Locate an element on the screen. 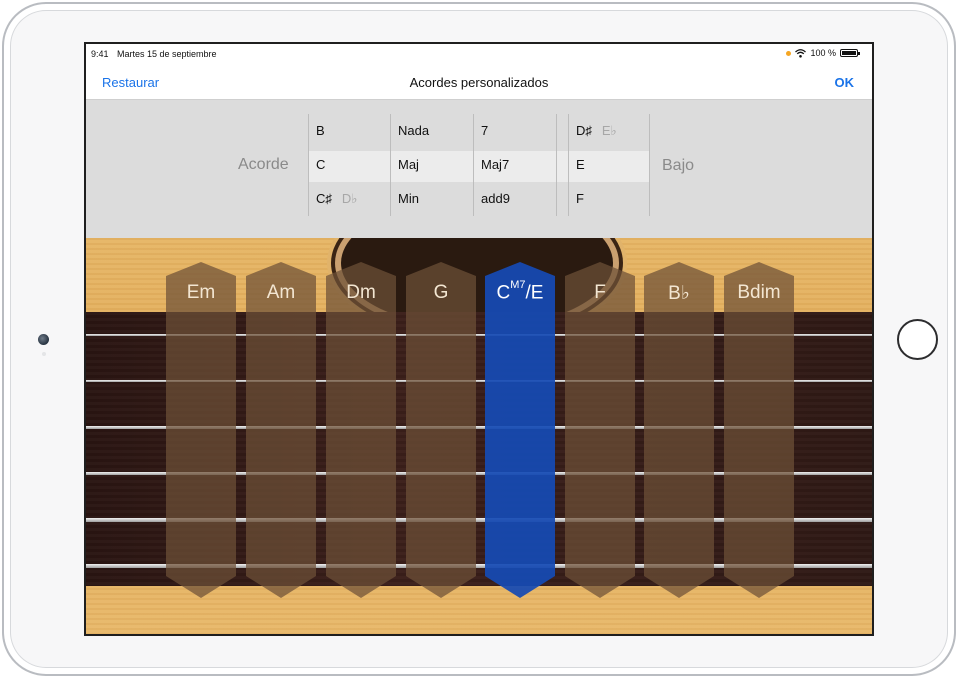 Image resolution: width=958 pixels, height=678 pixels. bass-option: F is located at coordinates (609, 199).